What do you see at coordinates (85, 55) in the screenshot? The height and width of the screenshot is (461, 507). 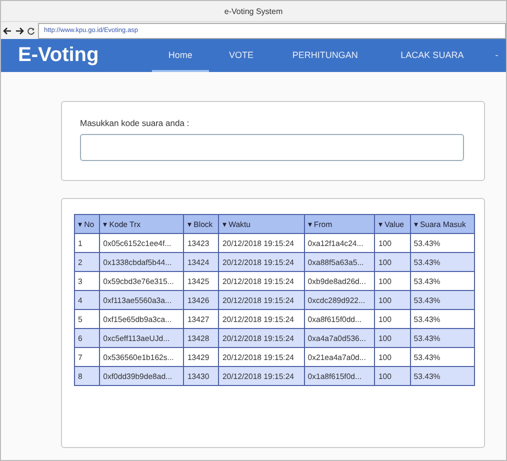 I see `brand-title: E-Voting` at bounding box center [85, 55].